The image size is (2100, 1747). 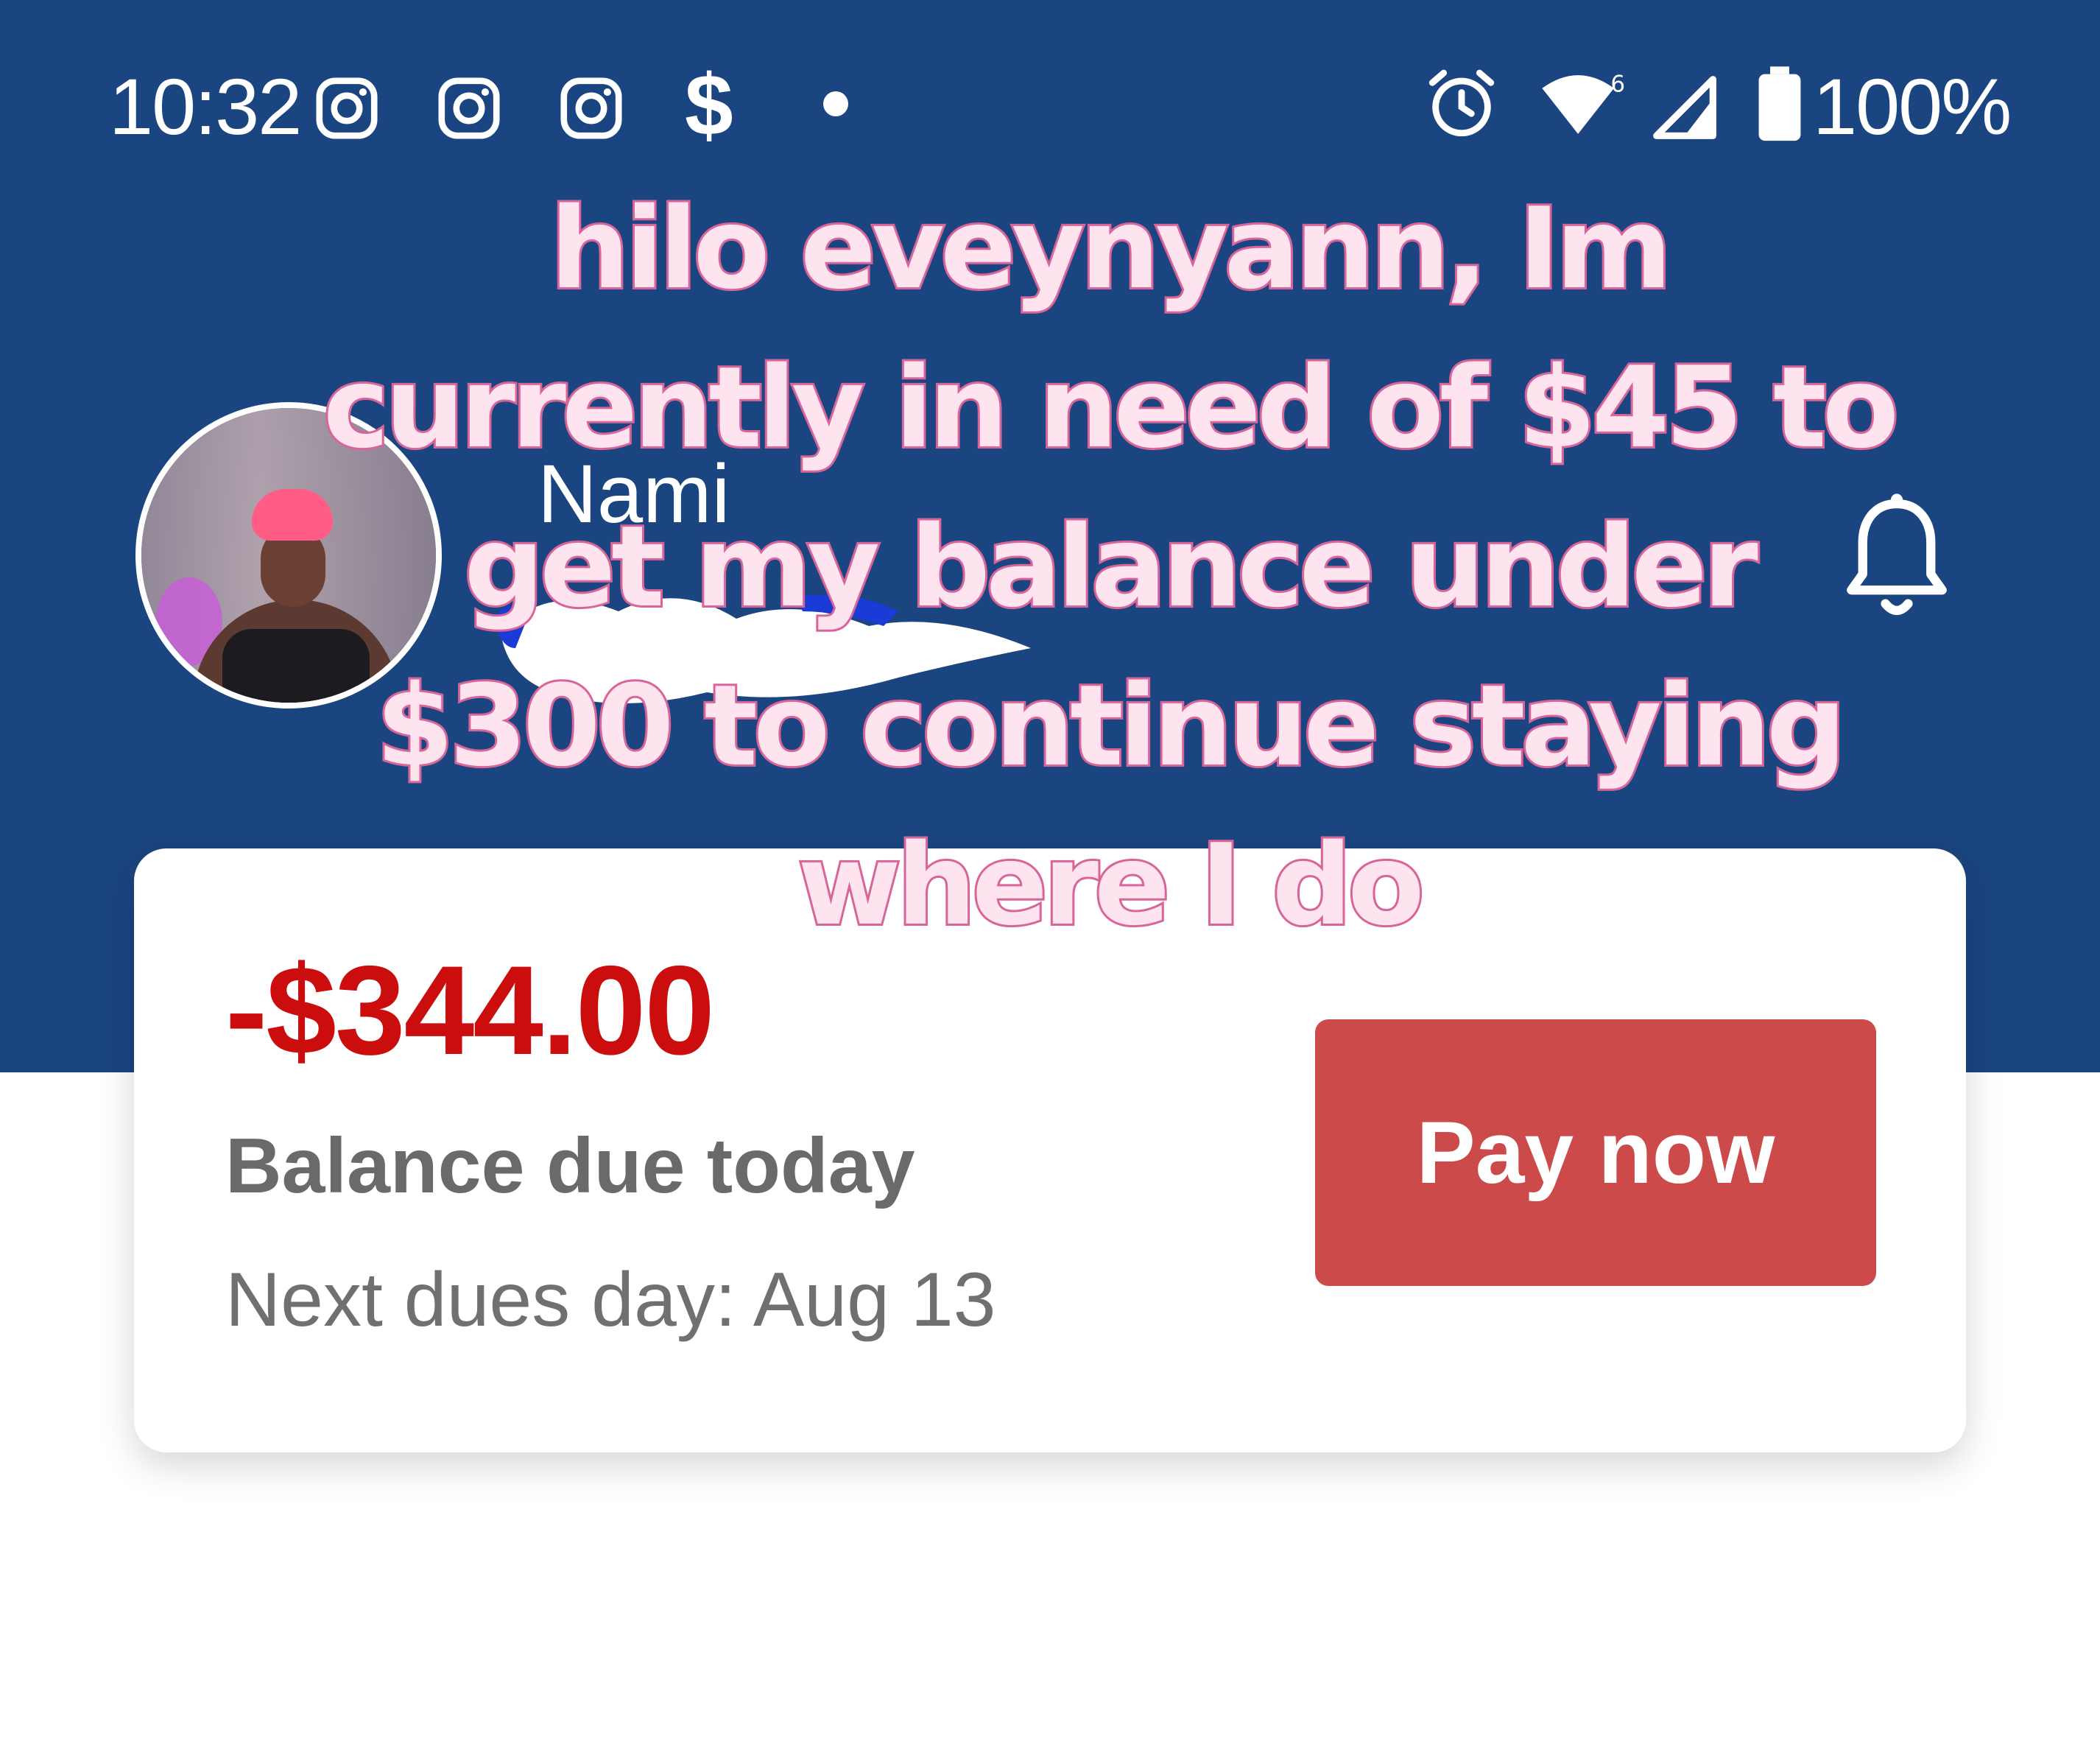 I want to click on pay-now-button: Pay now, so click(x=1595, y=1152).